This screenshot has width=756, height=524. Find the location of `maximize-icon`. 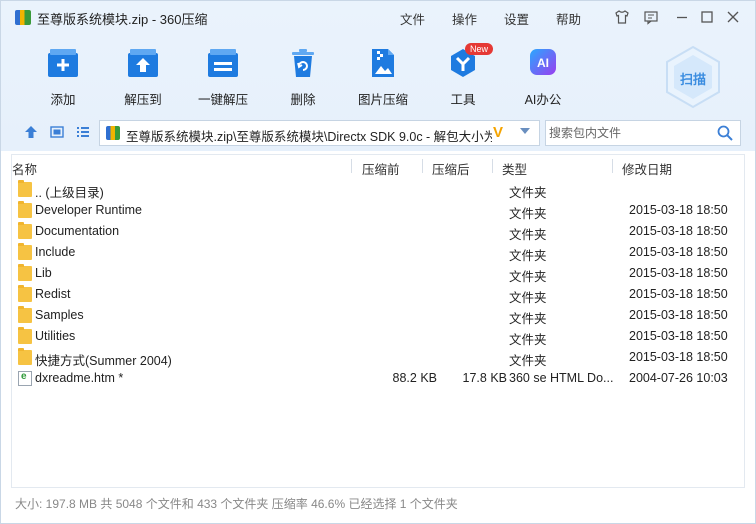

maximize-icon is located at coordinates (707, 17).